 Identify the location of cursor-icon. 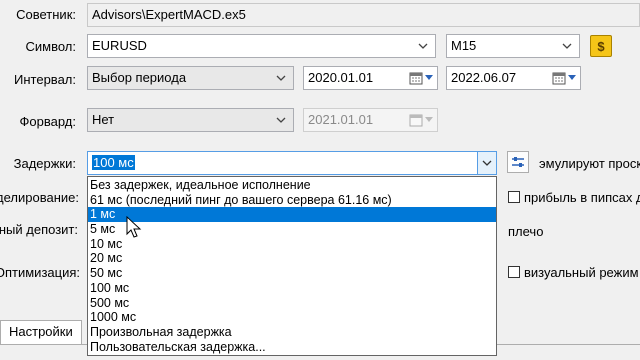
(134, 227).